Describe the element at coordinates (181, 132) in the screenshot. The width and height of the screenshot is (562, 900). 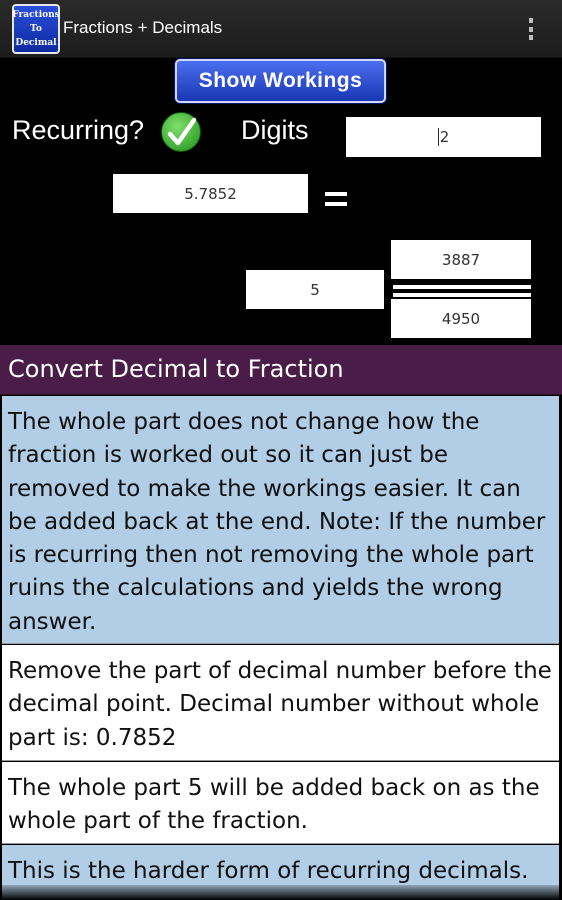
I see `checkmark-icon` at that location.